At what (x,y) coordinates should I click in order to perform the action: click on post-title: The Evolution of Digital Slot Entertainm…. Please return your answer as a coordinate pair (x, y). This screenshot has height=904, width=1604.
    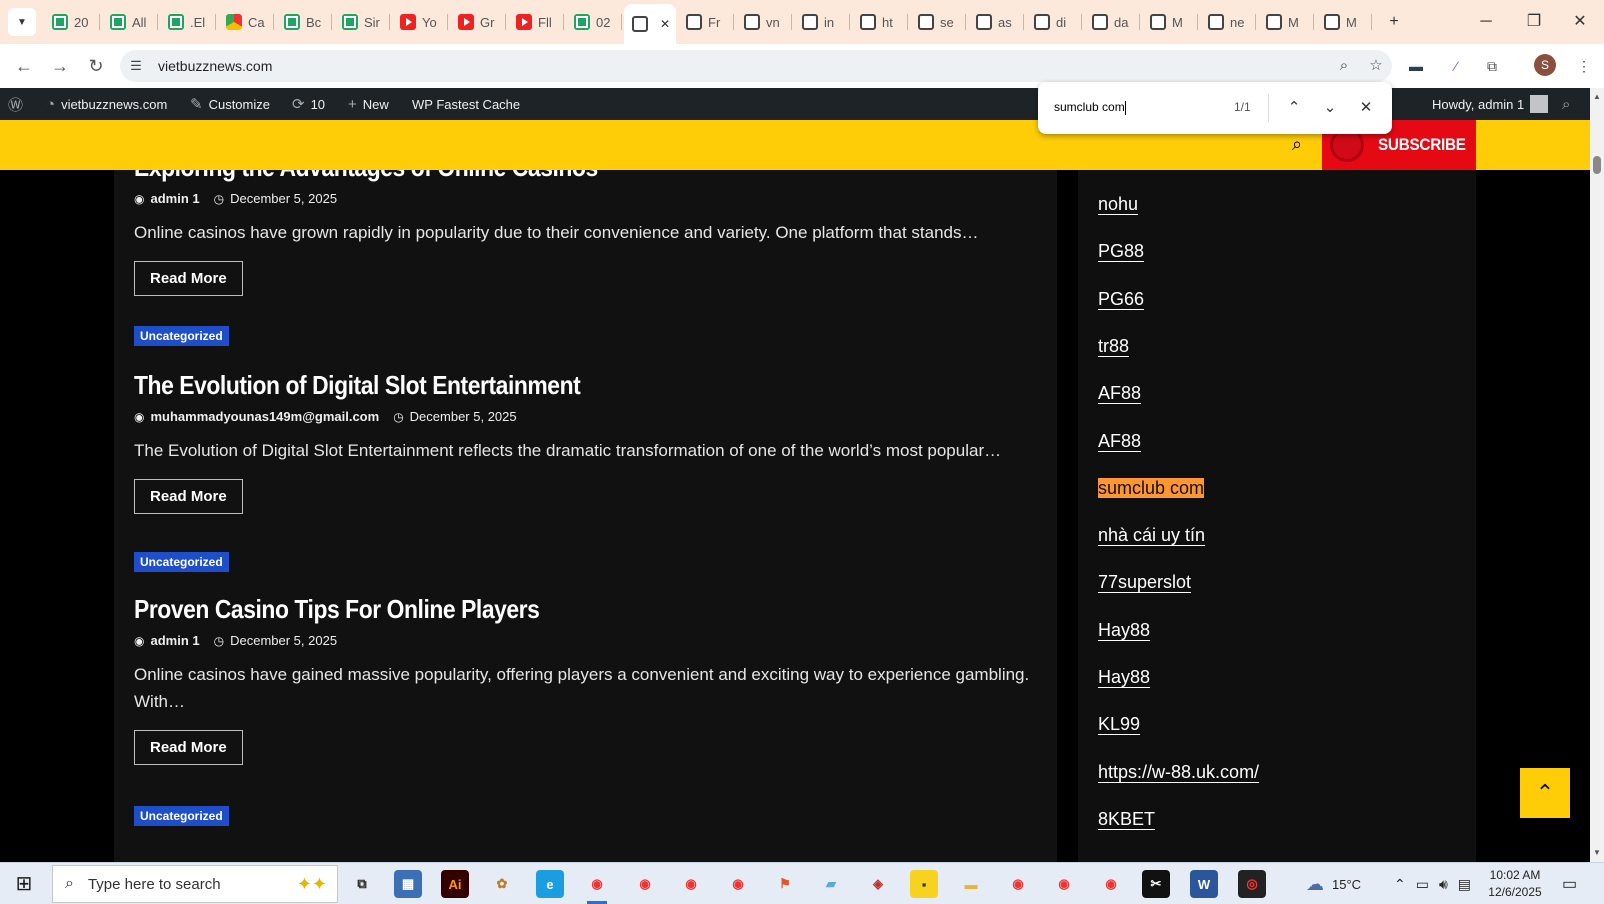
    Looking at the image, I should click on (530, 385).